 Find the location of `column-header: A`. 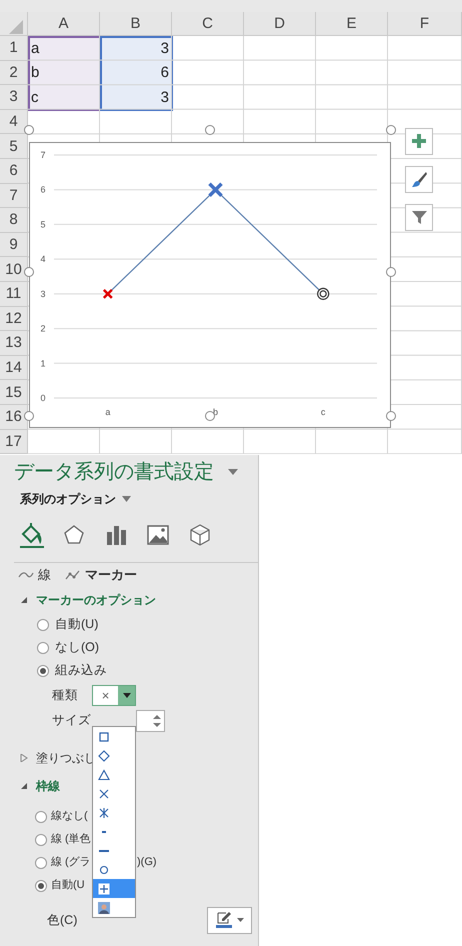

column-header: A is located at coordinates (64, 24).